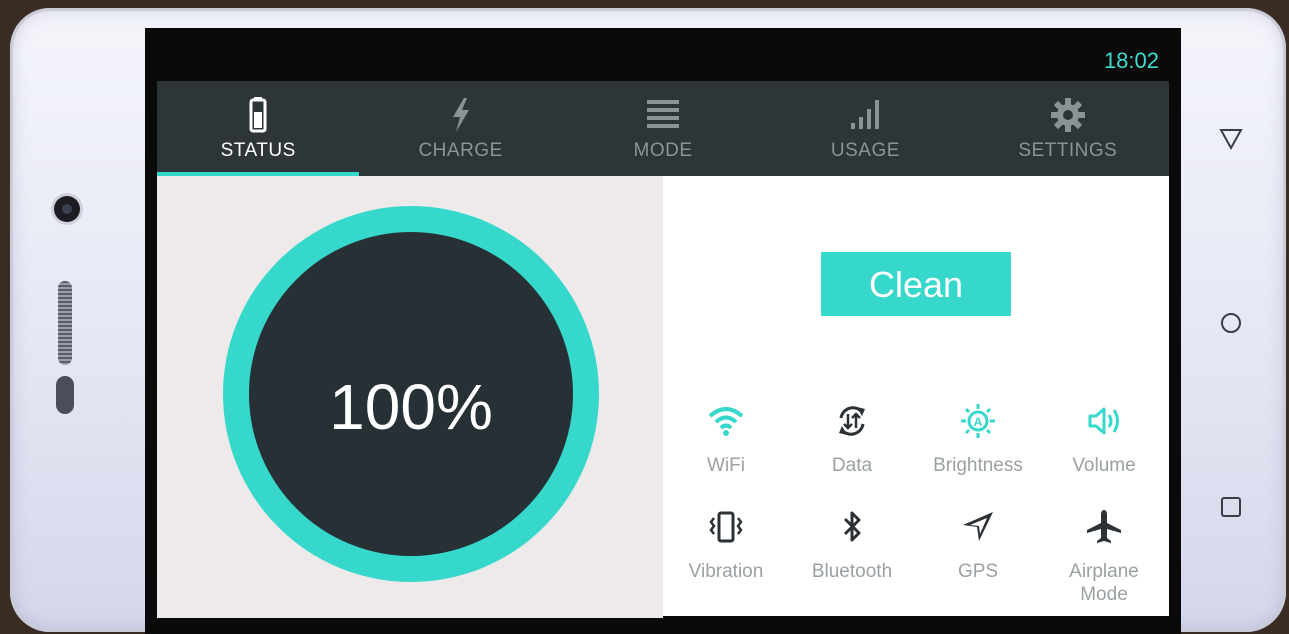 The image size is (1289, 634). I want to click on proximity-sensor, so click(65, 395).